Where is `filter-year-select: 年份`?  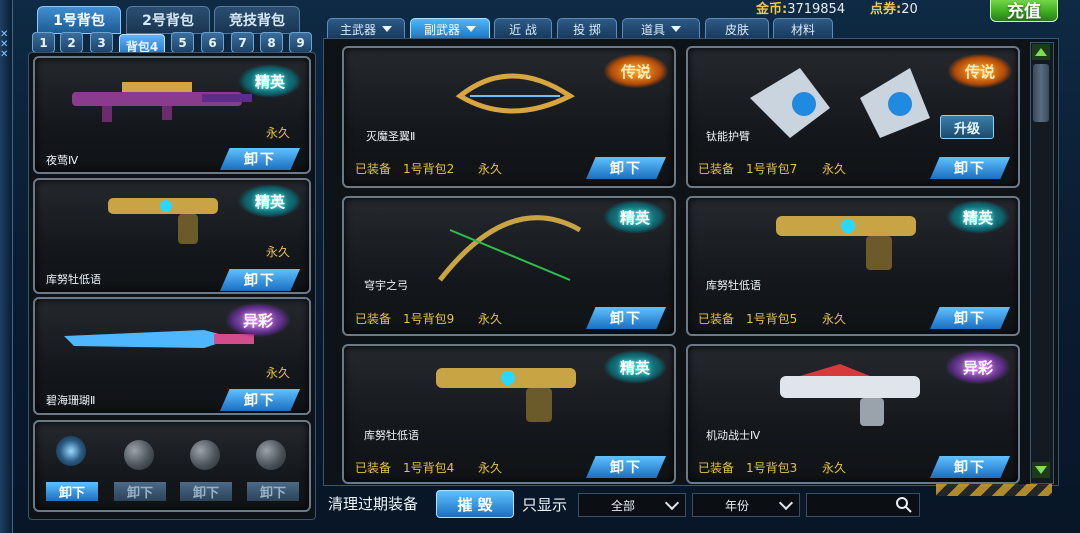 filter-year-select: 年份 is located at coordinates (746, 505).